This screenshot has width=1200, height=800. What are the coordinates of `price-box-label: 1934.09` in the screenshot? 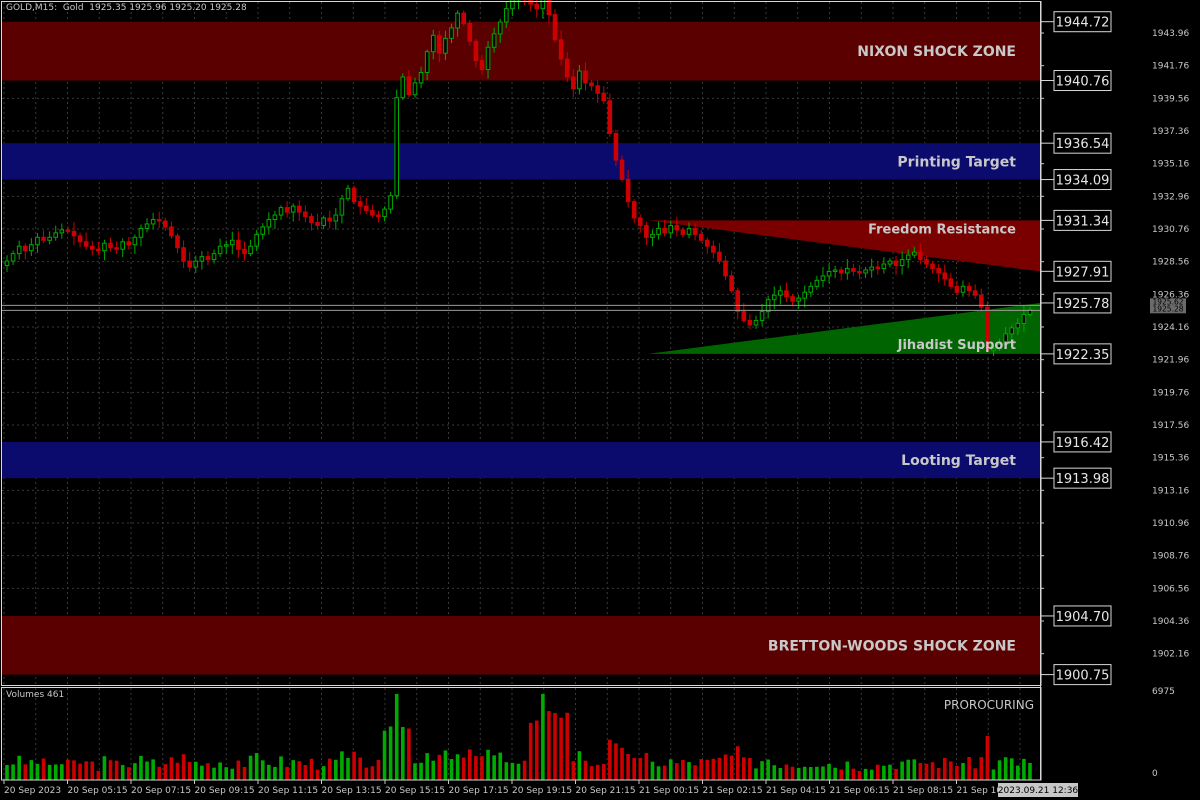 It's located at (1083, 181).